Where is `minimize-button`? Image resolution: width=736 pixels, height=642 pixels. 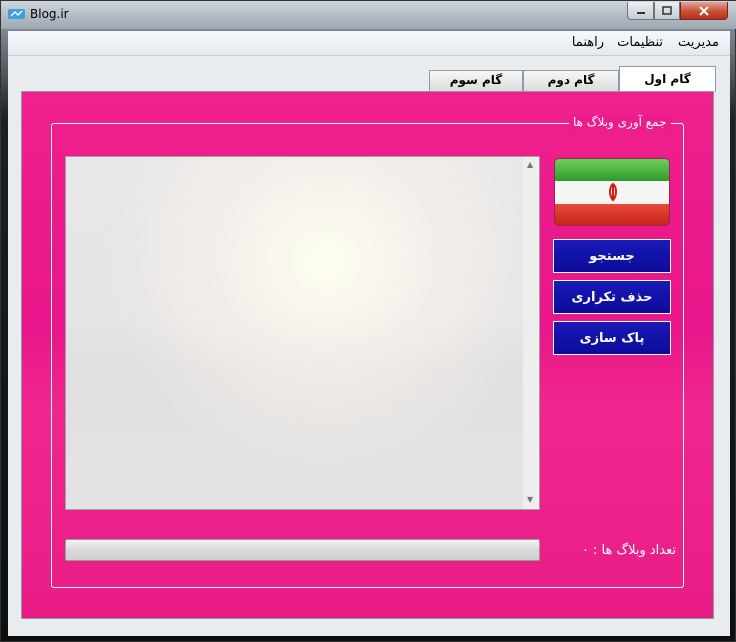
minimize-button is located at coordinates (640, 11).